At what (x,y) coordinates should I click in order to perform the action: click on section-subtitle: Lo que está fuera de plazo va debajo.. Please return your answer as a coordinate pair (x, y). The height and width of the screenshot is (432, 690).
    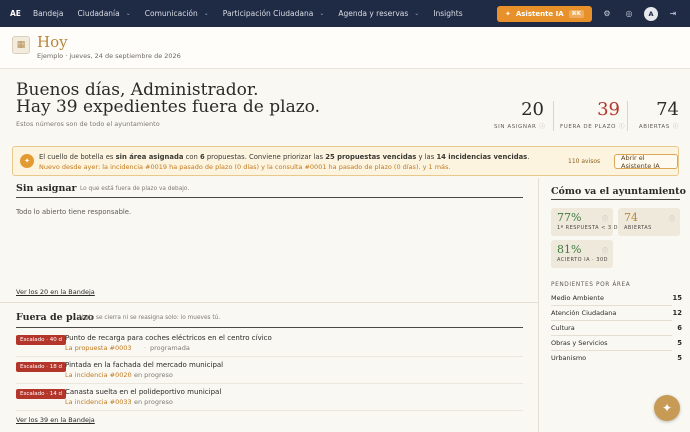
    Looking at the image, I should click on (135, 189).